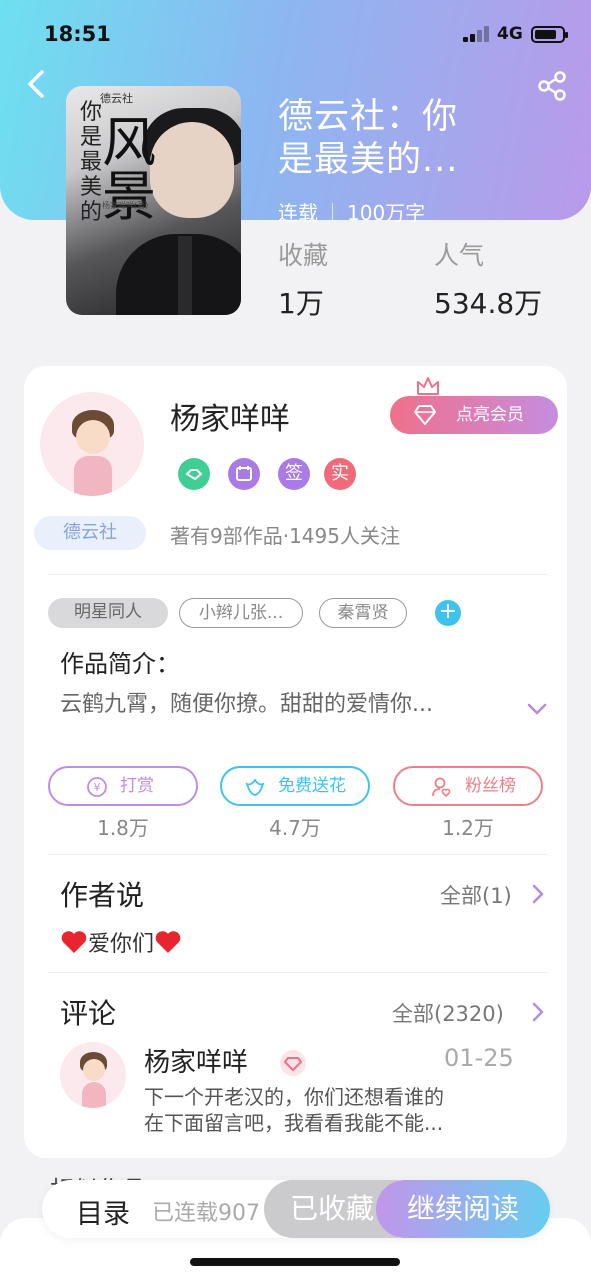  I want to click on tip-button: ¥ 打赏, so click(123, 786).